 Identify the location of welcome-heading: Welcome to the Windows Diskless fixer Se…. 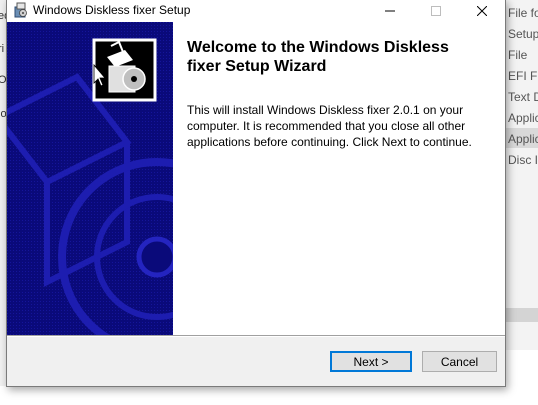
(318, 57).